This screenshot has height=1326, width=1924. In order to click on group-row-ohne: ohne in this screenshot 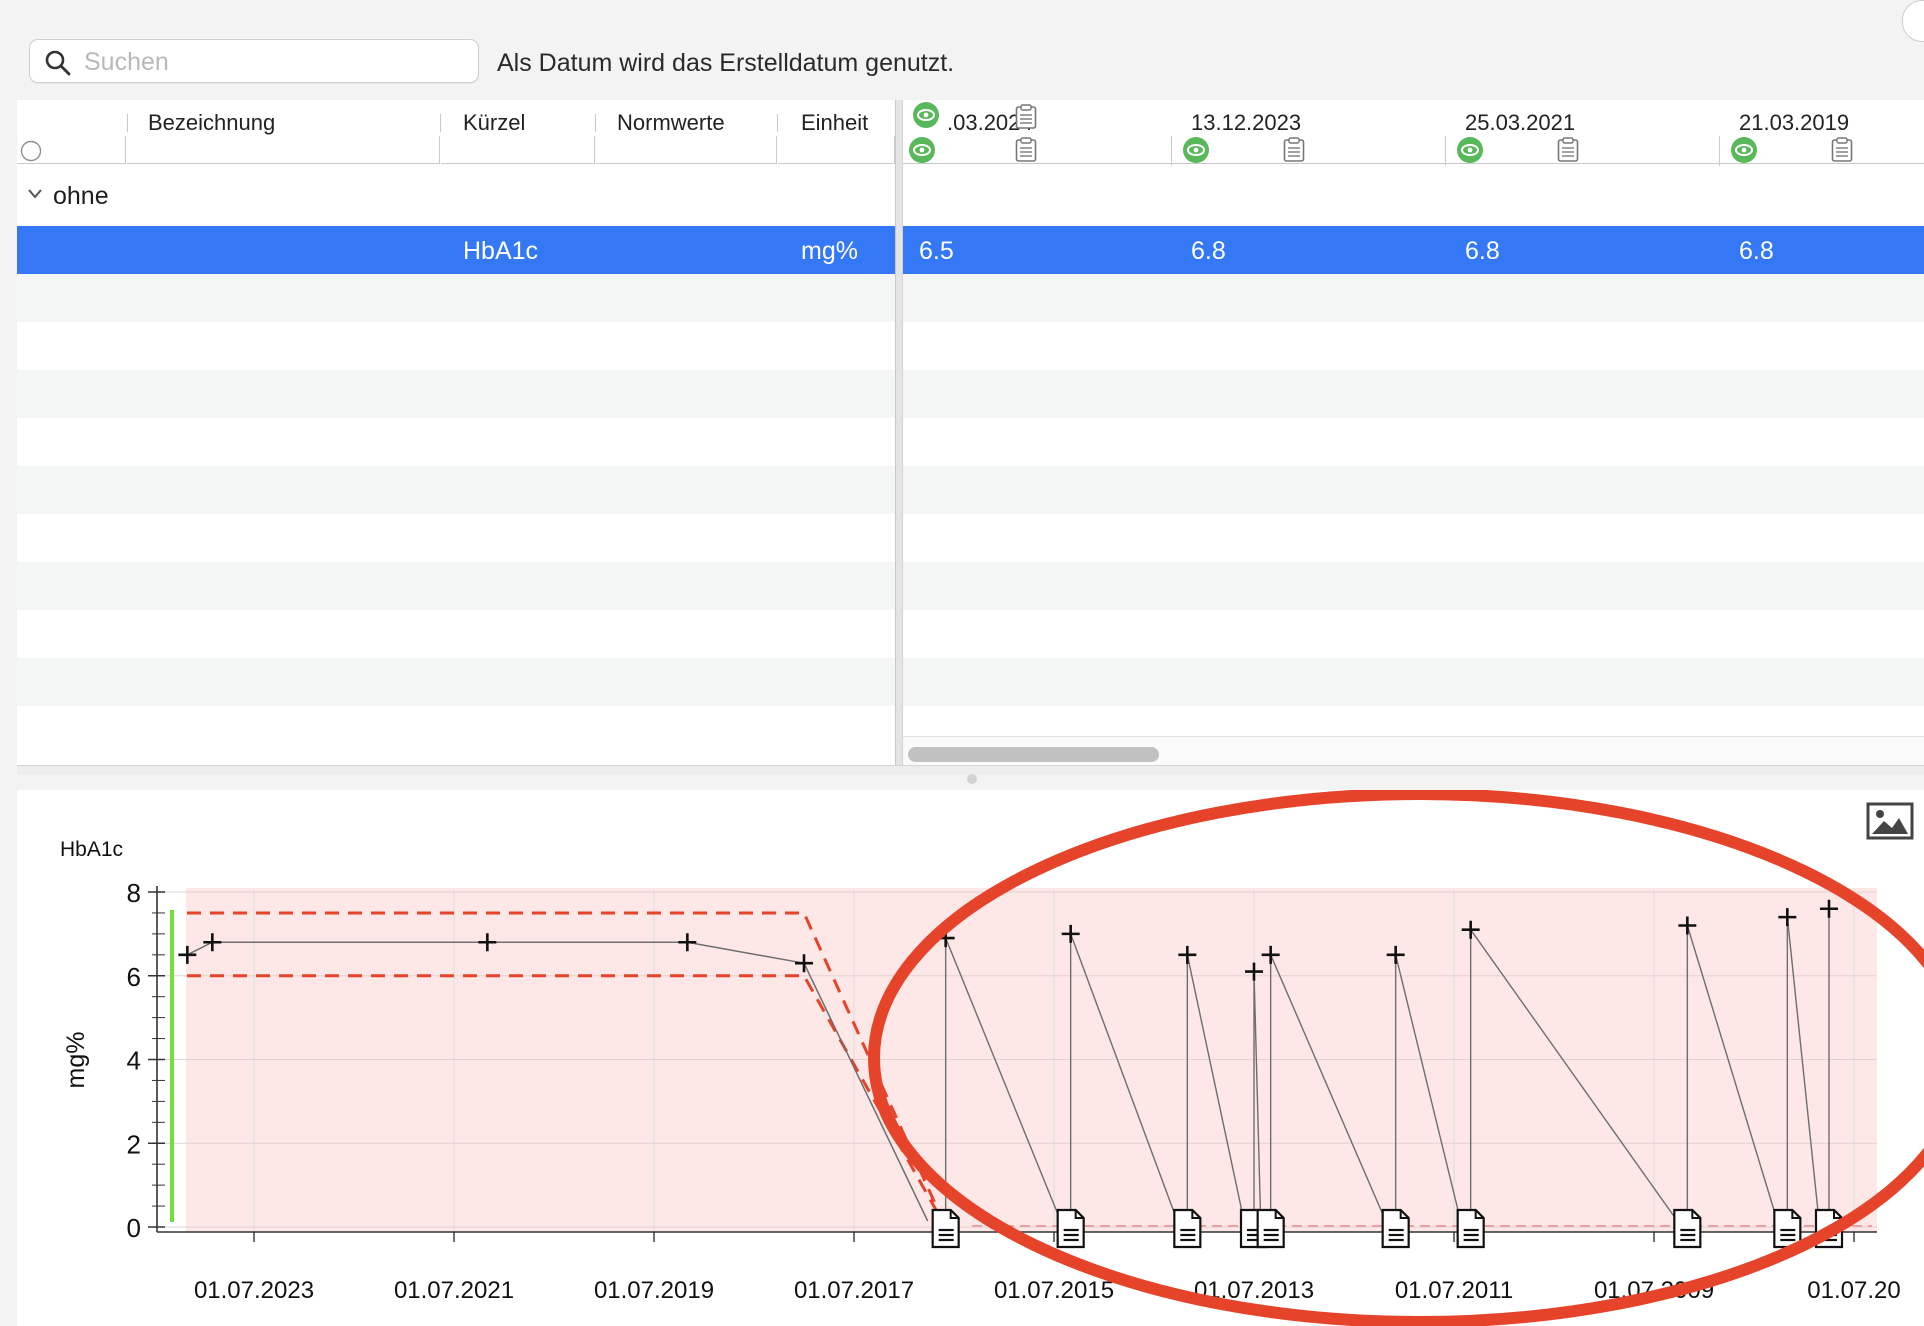, I will do `click(456, 197)`.